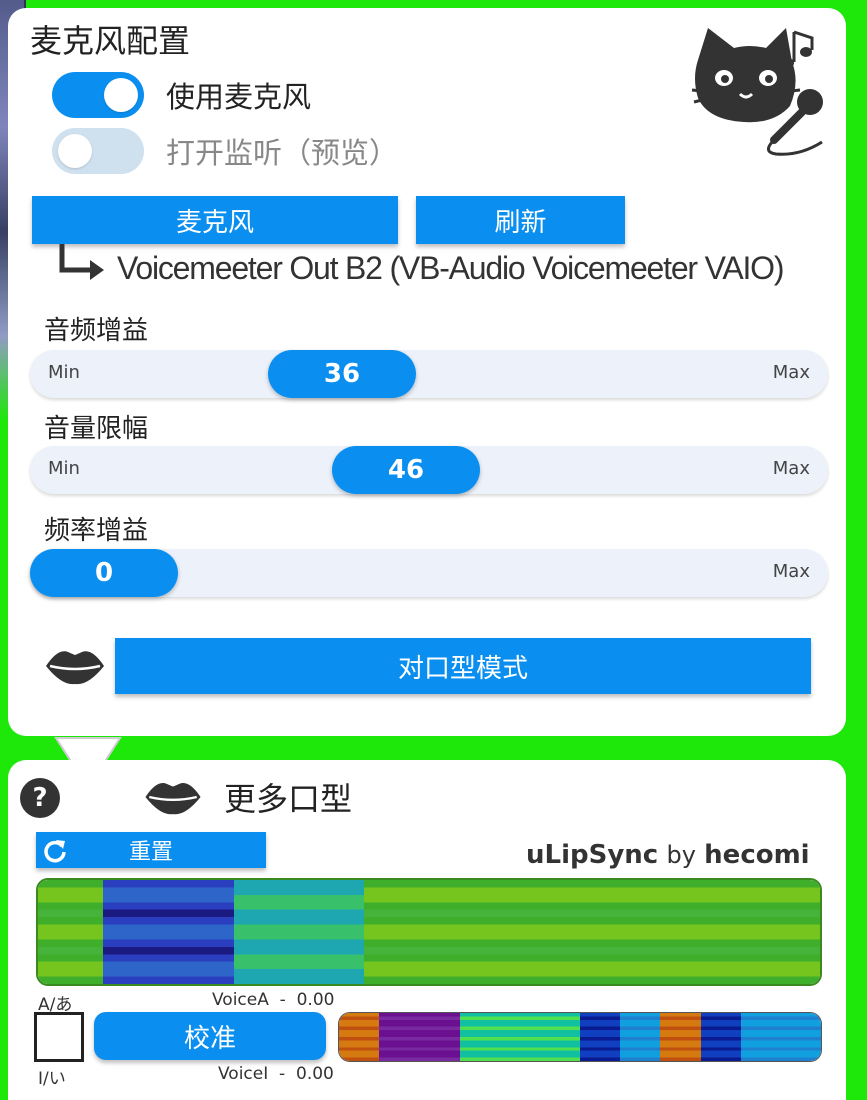 This screenshot has width=867, height=1100. I want to click on more-shapes-title: 更多口型, so click(288, 799).